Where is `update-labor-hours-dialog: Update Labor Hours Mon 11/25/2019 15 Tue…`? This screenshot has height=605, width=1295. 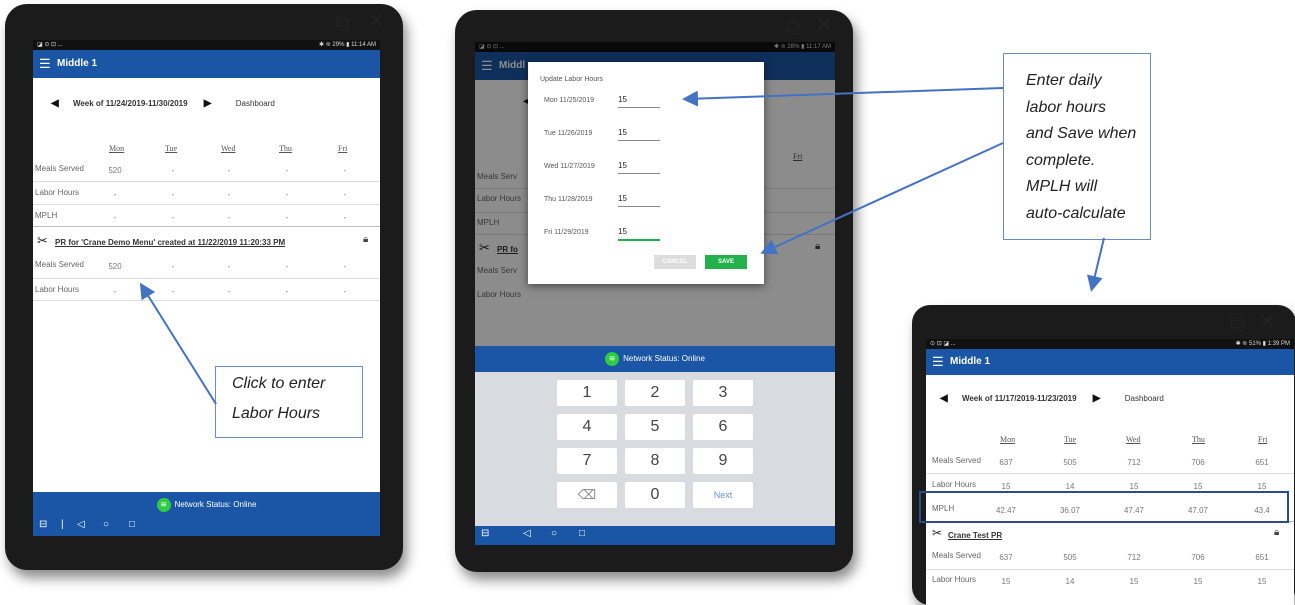 update-labor-hours-dialog: Update Labor Hours Mon 11/25/2019 15 Tue… is located at coordinates (646, 173).